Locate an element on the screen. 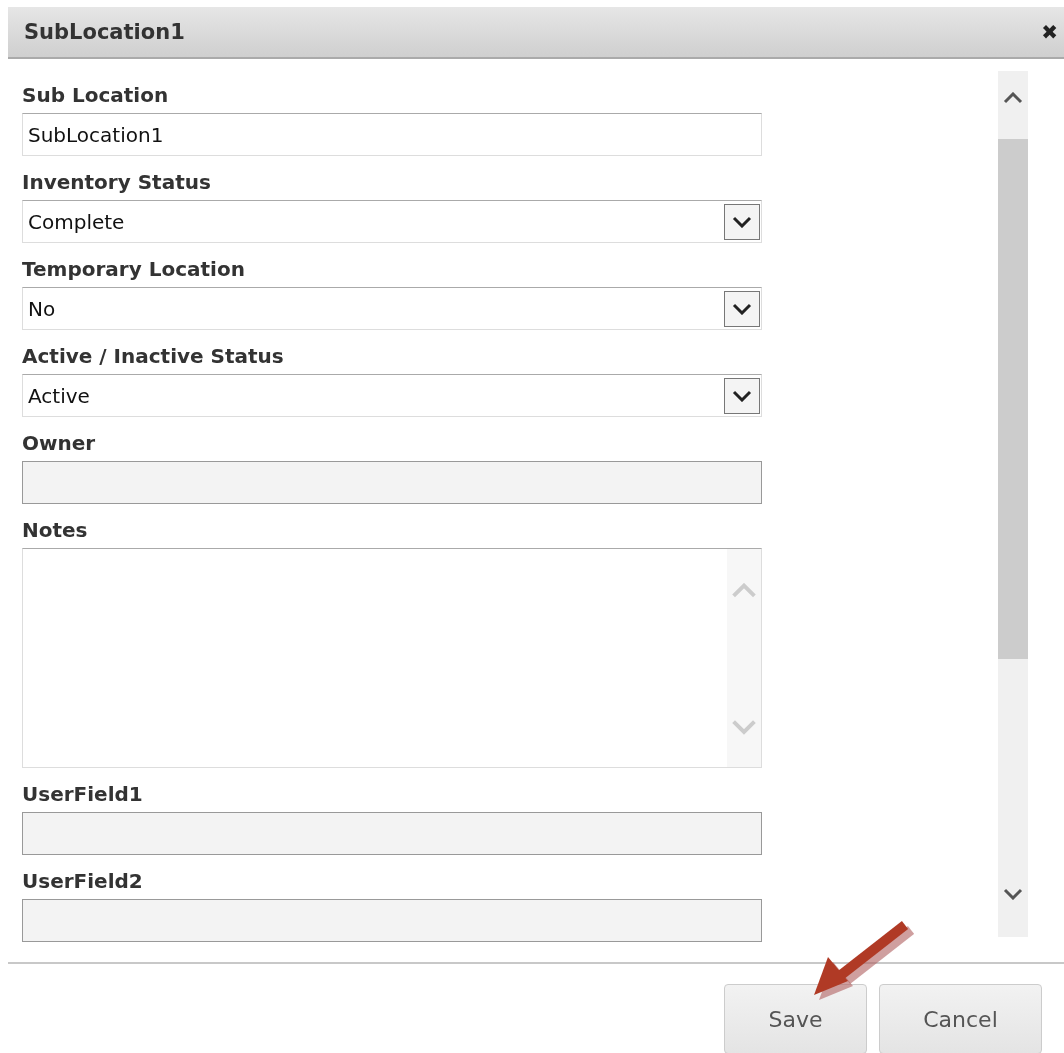 Image resolution: width=1064 pixels, height=1053 pixels. field-label: Active / Inactive Status is located at coordinates (153, 356).